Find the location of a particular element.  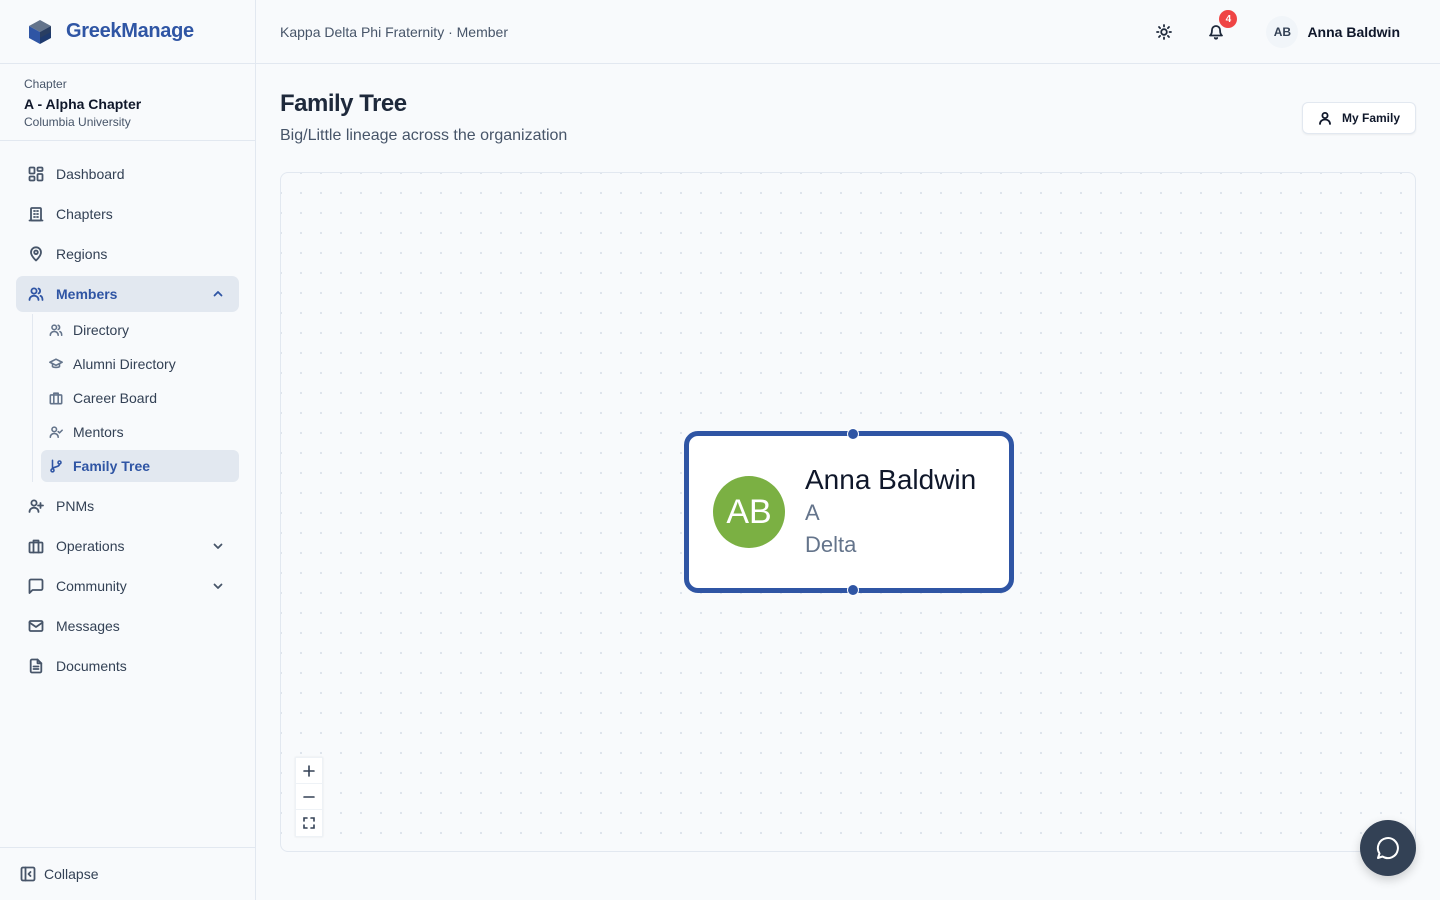

node-avatar: AB is located at coordinates (749, 512).